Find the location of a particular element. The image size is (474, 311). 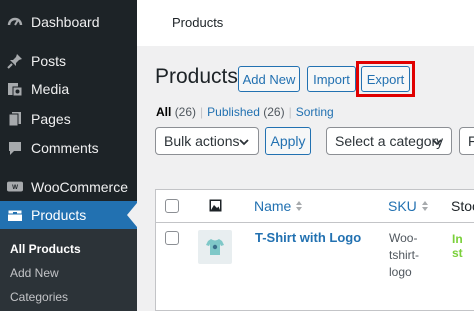

pages-icon is located at coordinates (15, 119).